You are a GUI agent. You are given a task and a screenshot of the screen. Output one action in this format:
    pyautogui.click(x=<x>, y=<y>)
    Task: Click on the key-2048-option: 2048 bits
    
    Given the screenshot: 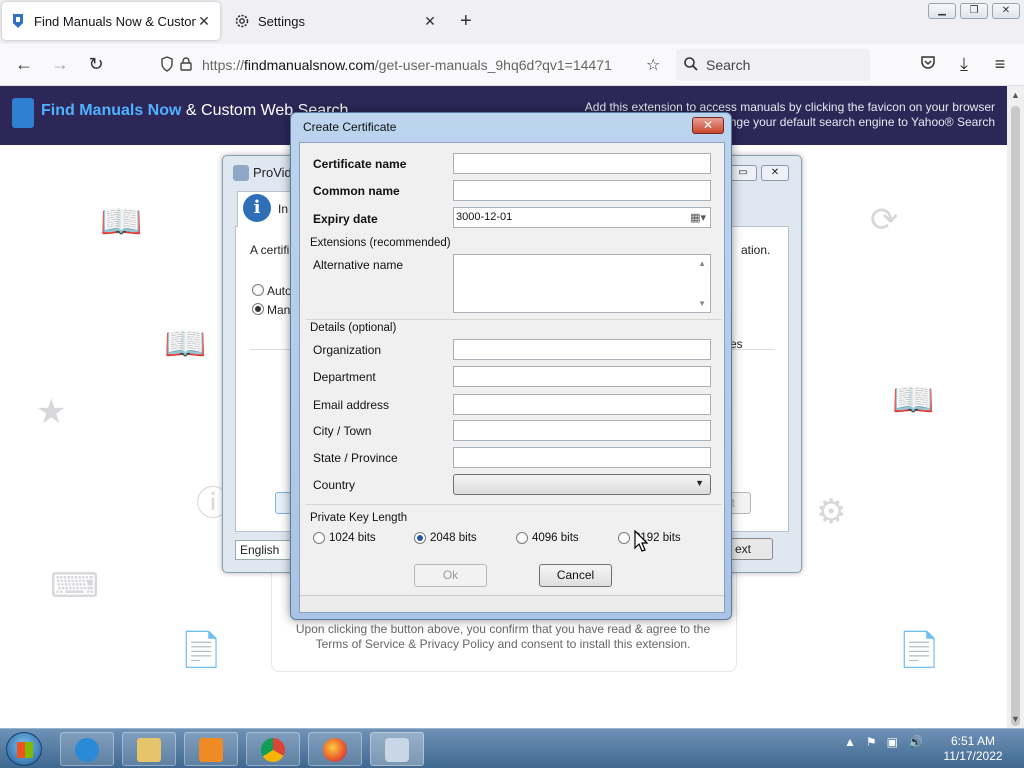 What is the action you would take?
    pyautogui.click(x=445, y=538)
    